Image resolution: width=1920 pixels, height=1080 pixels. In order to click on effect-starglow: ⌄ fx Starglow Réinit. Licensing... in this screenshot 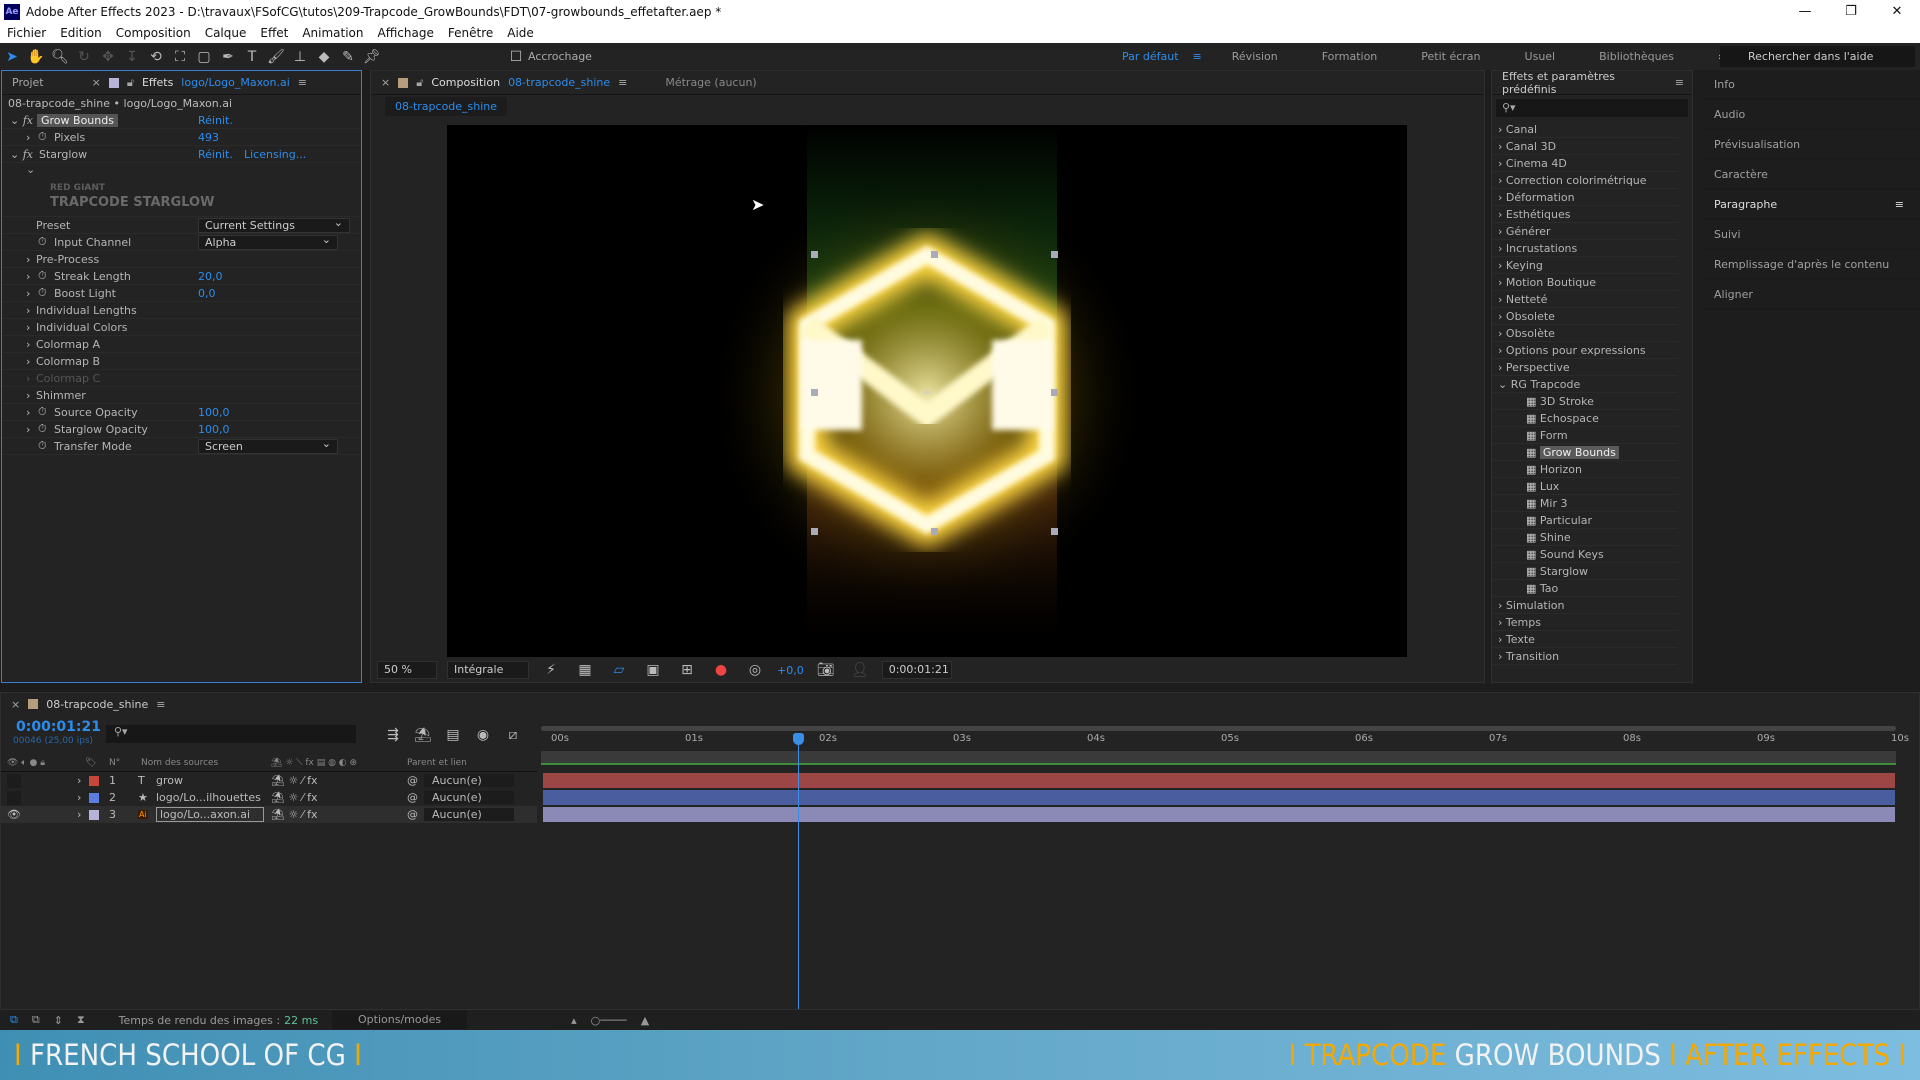, I will do `click(181, 154)`.